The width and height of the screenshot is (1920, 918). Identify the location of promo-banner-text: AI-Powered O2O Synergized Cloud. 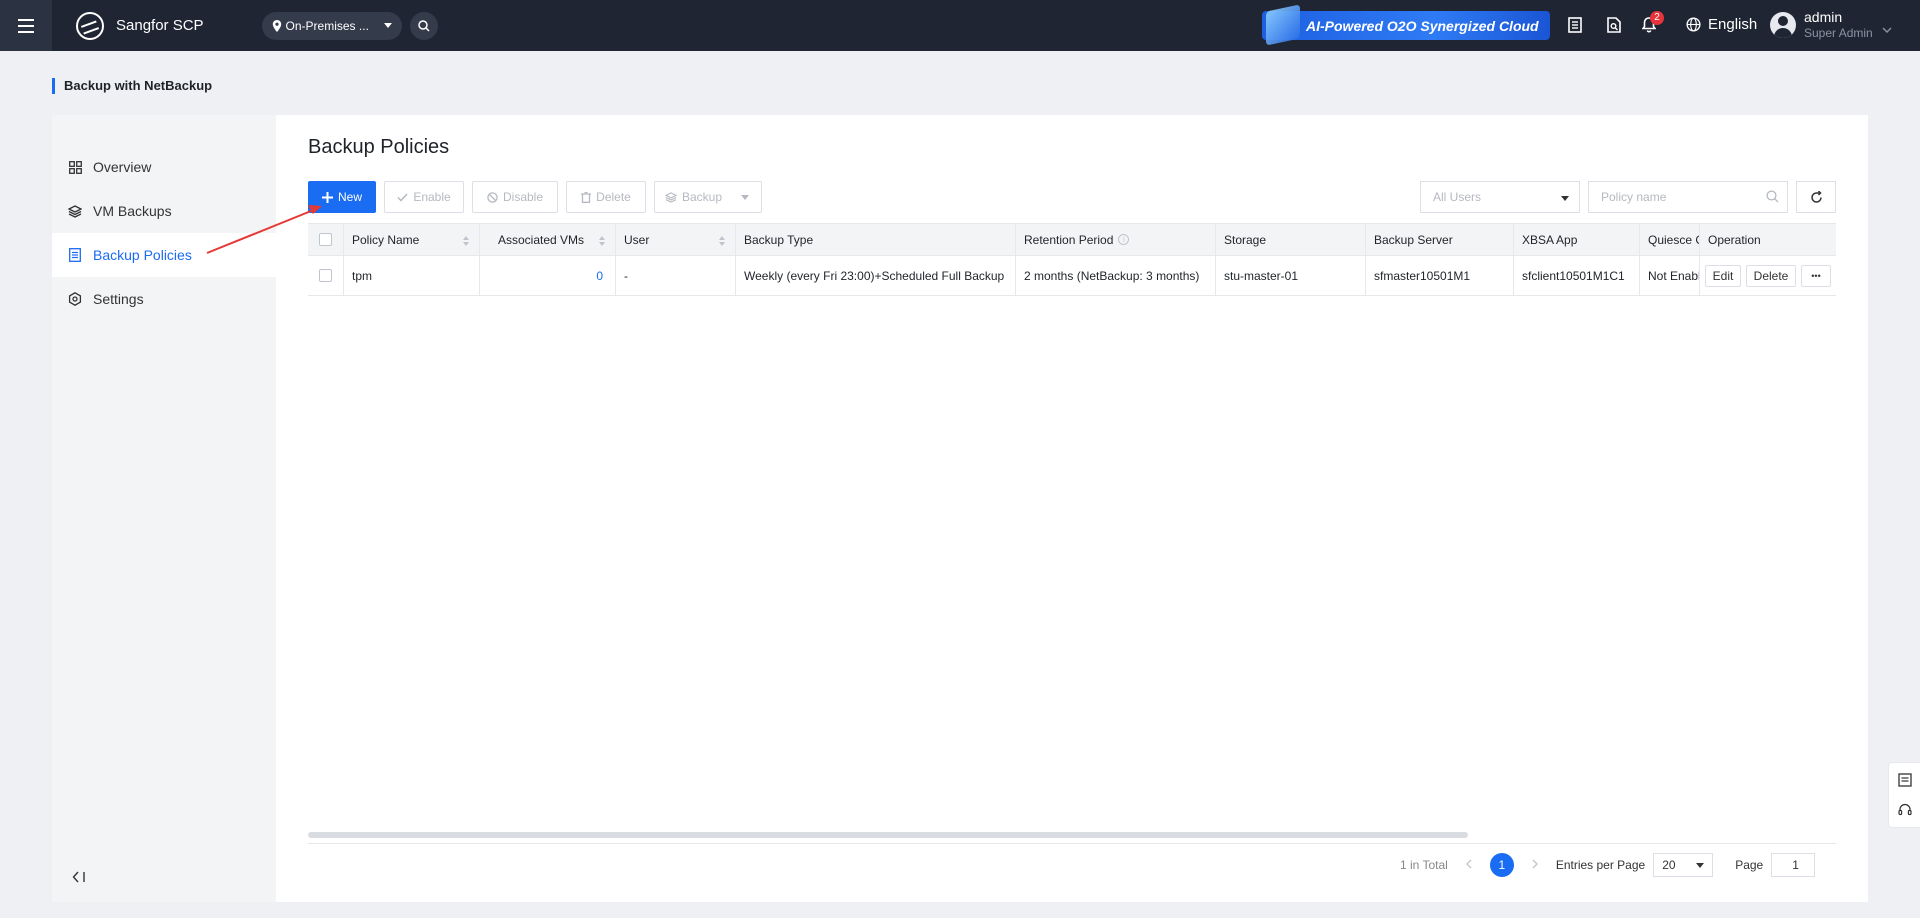
(1422, 25).